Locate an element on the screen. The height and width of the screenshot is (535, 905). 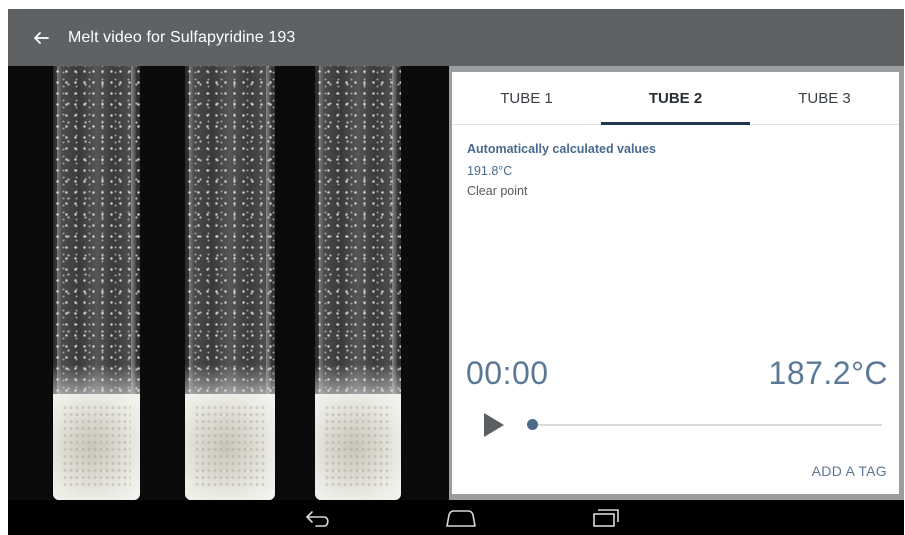
current-temperature: 187.2°C is located at coordinates (828, 373).